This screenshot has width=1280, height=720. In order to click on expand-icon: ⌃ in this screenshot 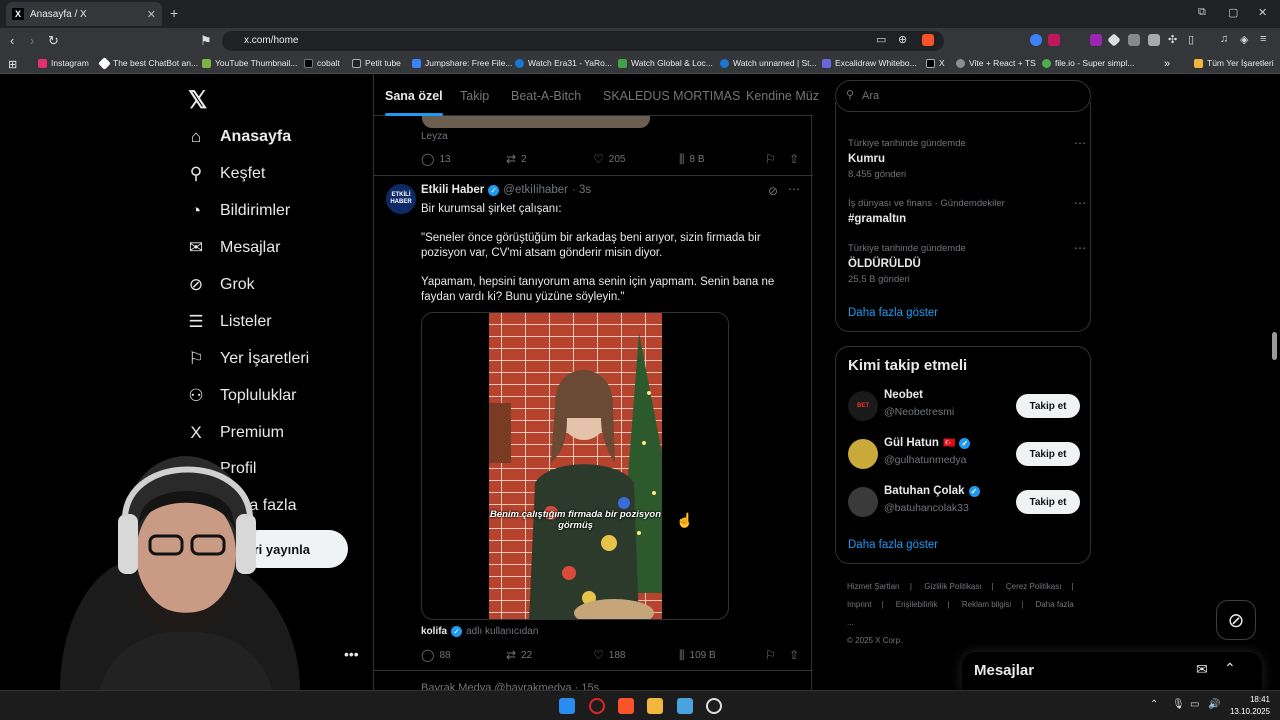, I will do `click(1230, 668)`.